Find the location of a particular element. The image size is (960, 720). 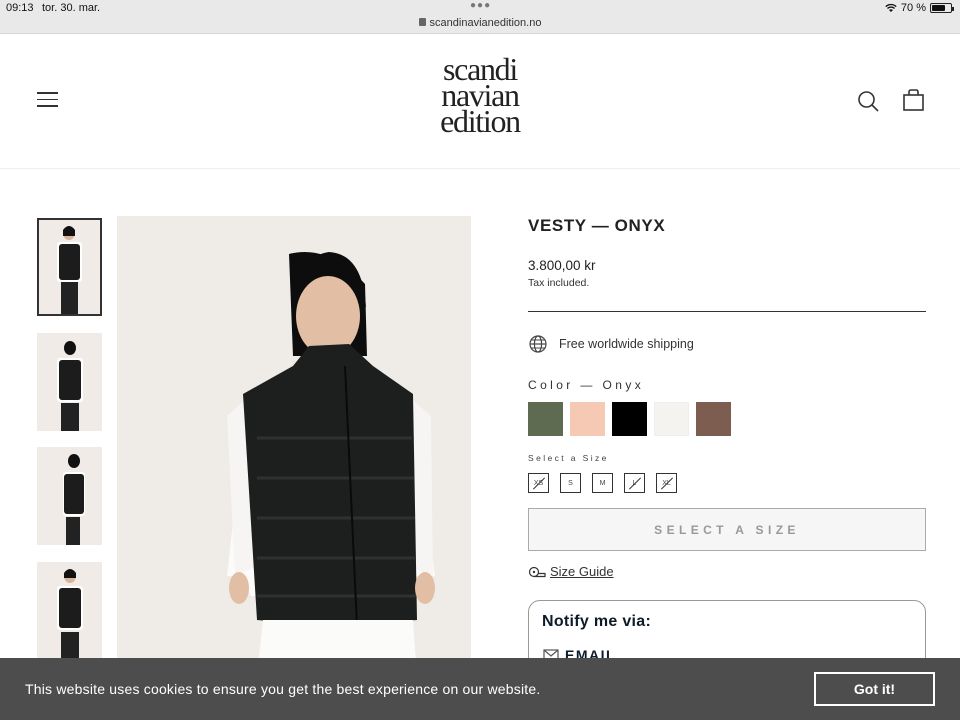

status-indicators: 70 % is located at coordinates (919, 8).